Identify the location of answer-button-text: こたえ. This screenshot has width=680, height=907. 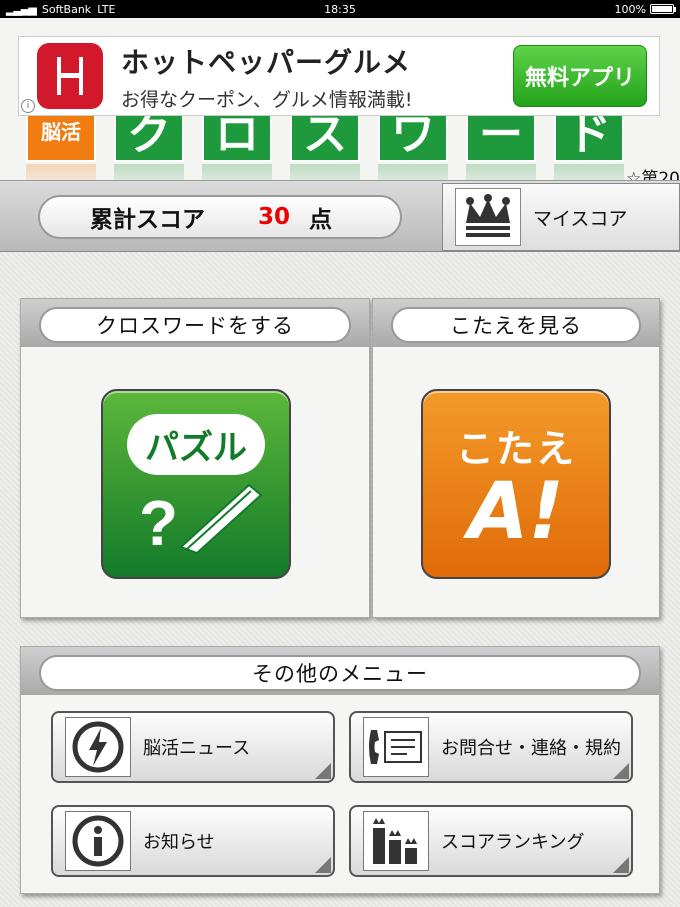
(515, 448).